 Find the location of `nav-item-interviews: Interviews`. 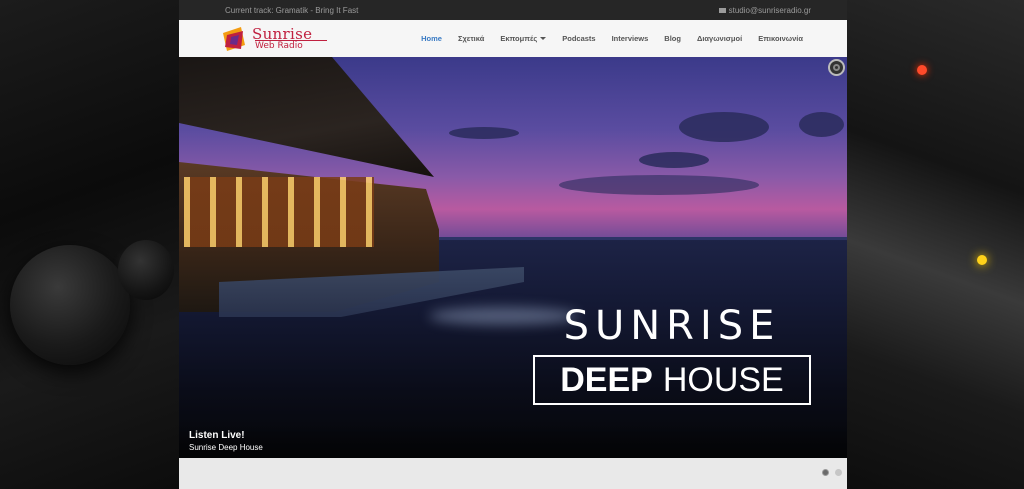

nav-item-interviews: Interviews is located at coordinates (630, 38).